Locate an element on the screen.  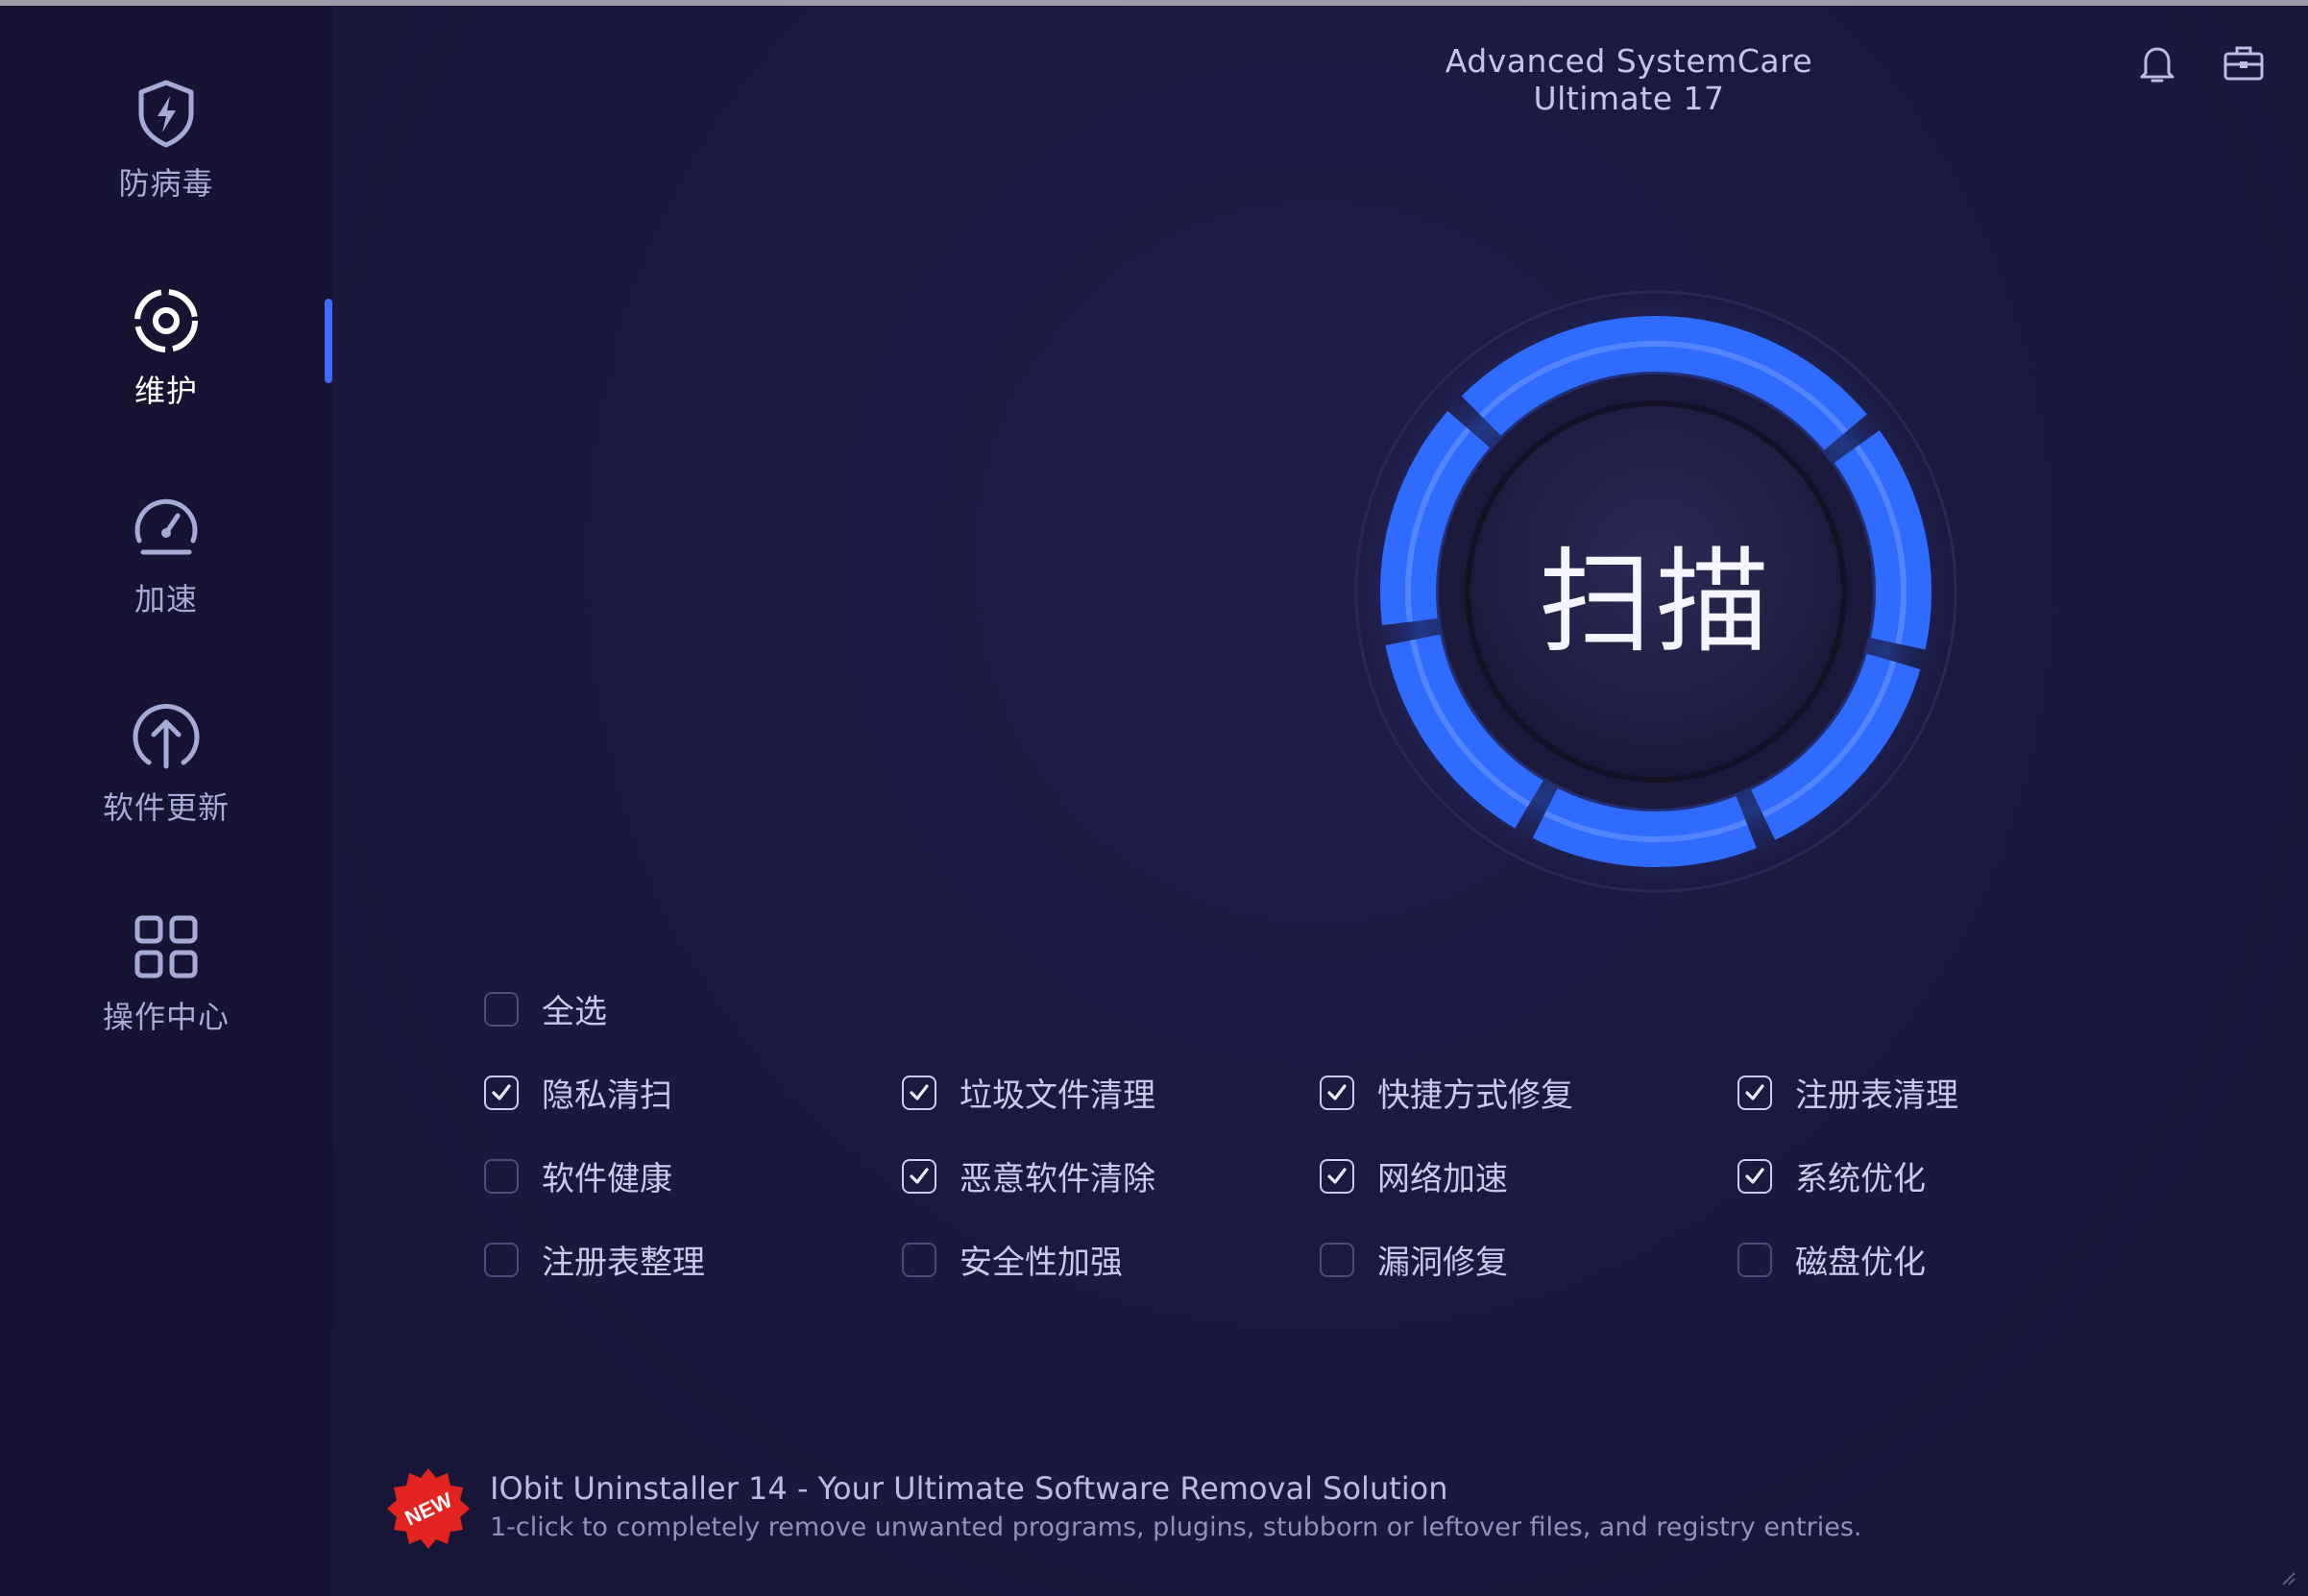
option-registry-defrag: 注册表整理 is located at coordinates (594, 1259).